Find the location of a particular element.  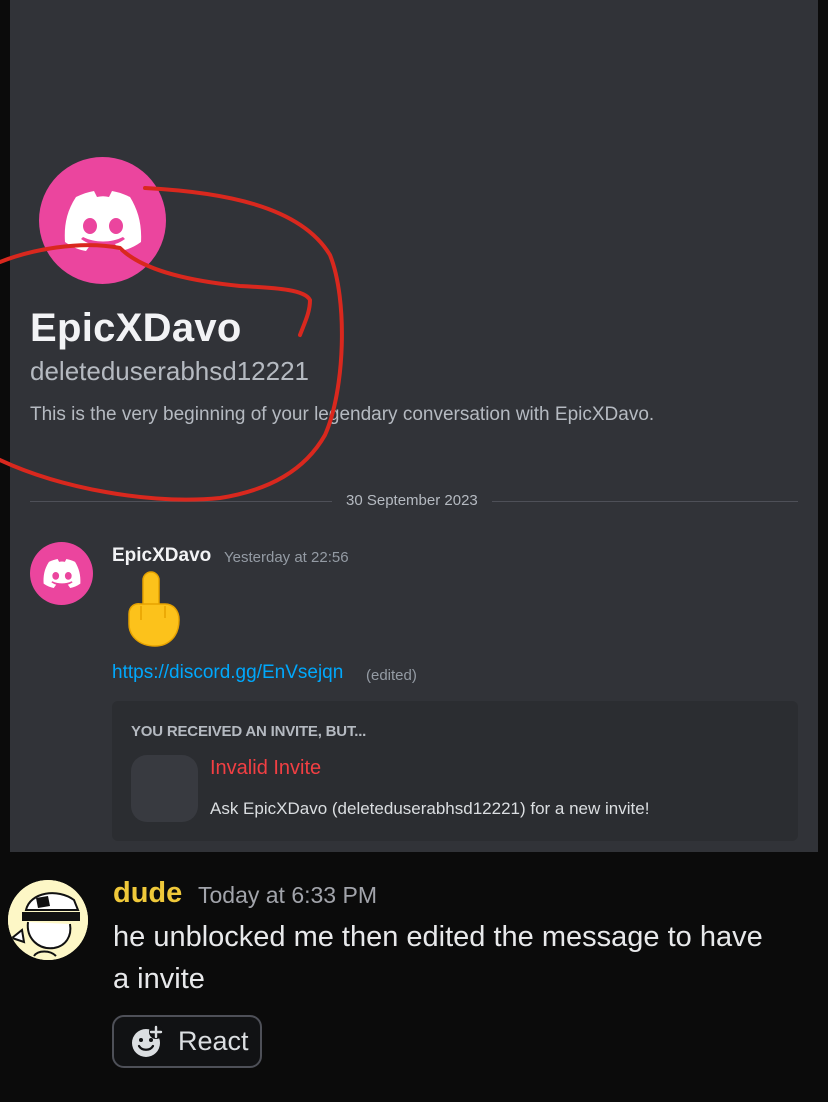

profile-avatar is located at coordinates (102, 220).